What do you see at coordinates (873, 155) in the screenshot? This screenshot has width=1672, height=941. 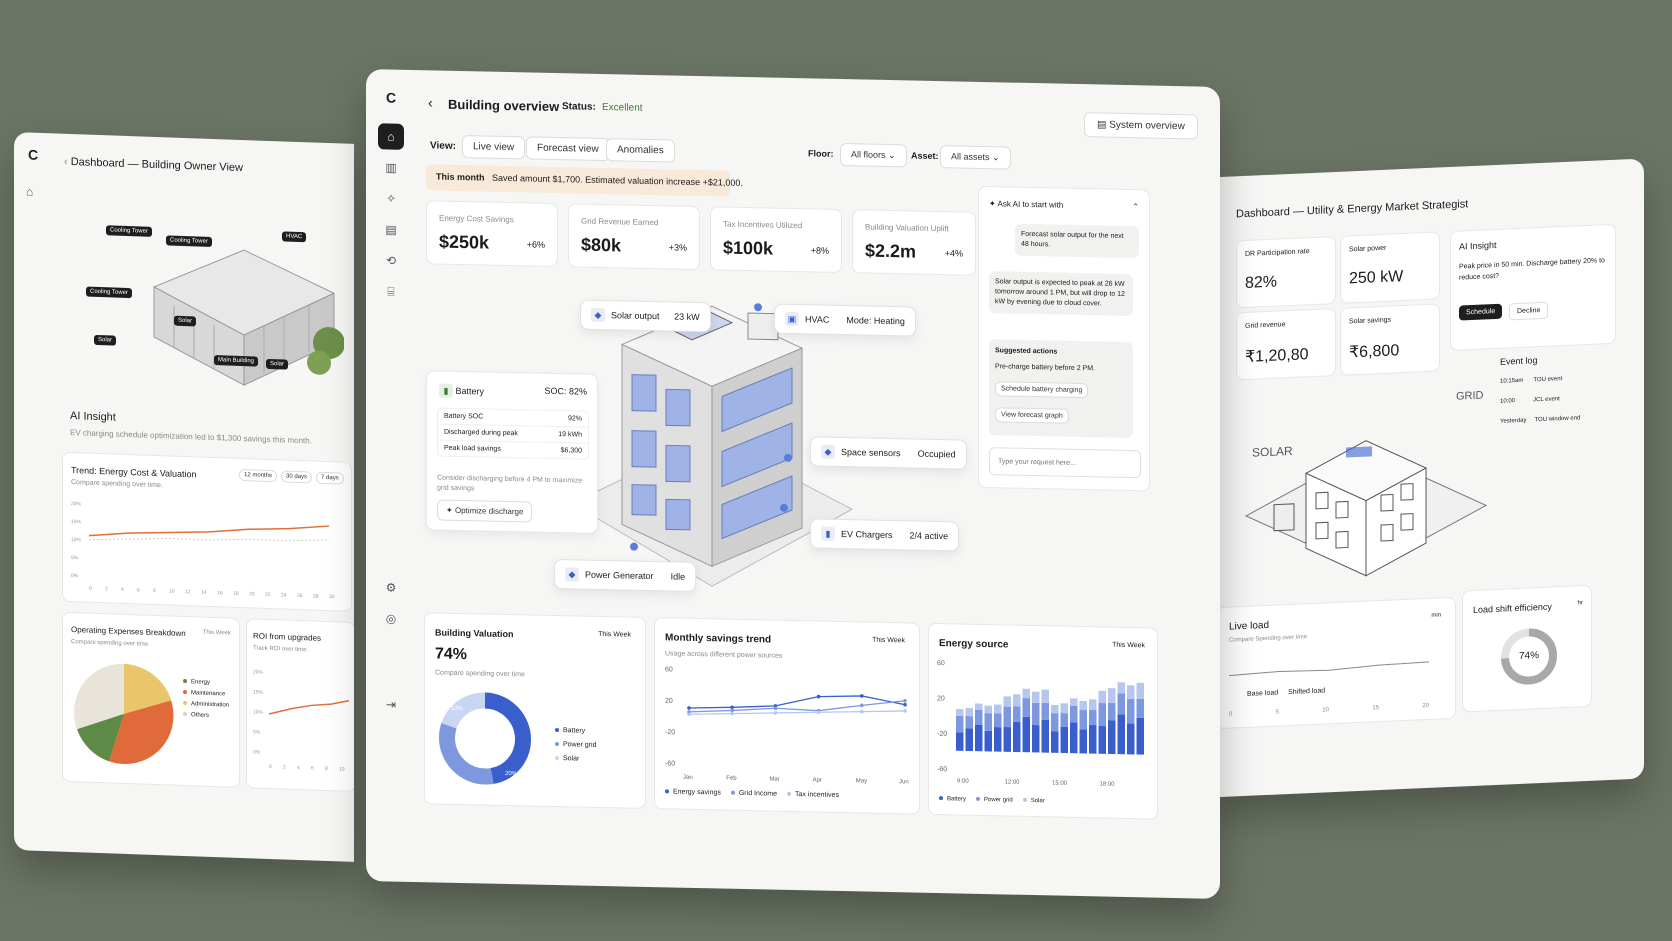 I see `floor-select: All floors ⌄` at bounding box center [873, 155].